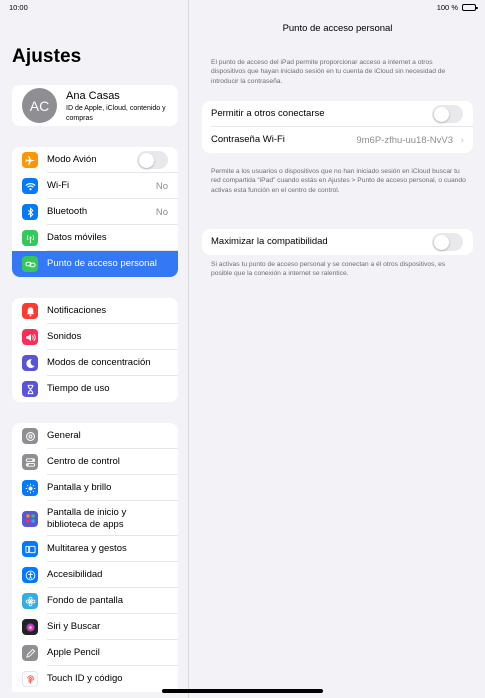 The height and width of the screenshot is (698, 485). Describe the element at coordinates (30, 212) in the screenshot. I see `bluetooth-icon` at that location.